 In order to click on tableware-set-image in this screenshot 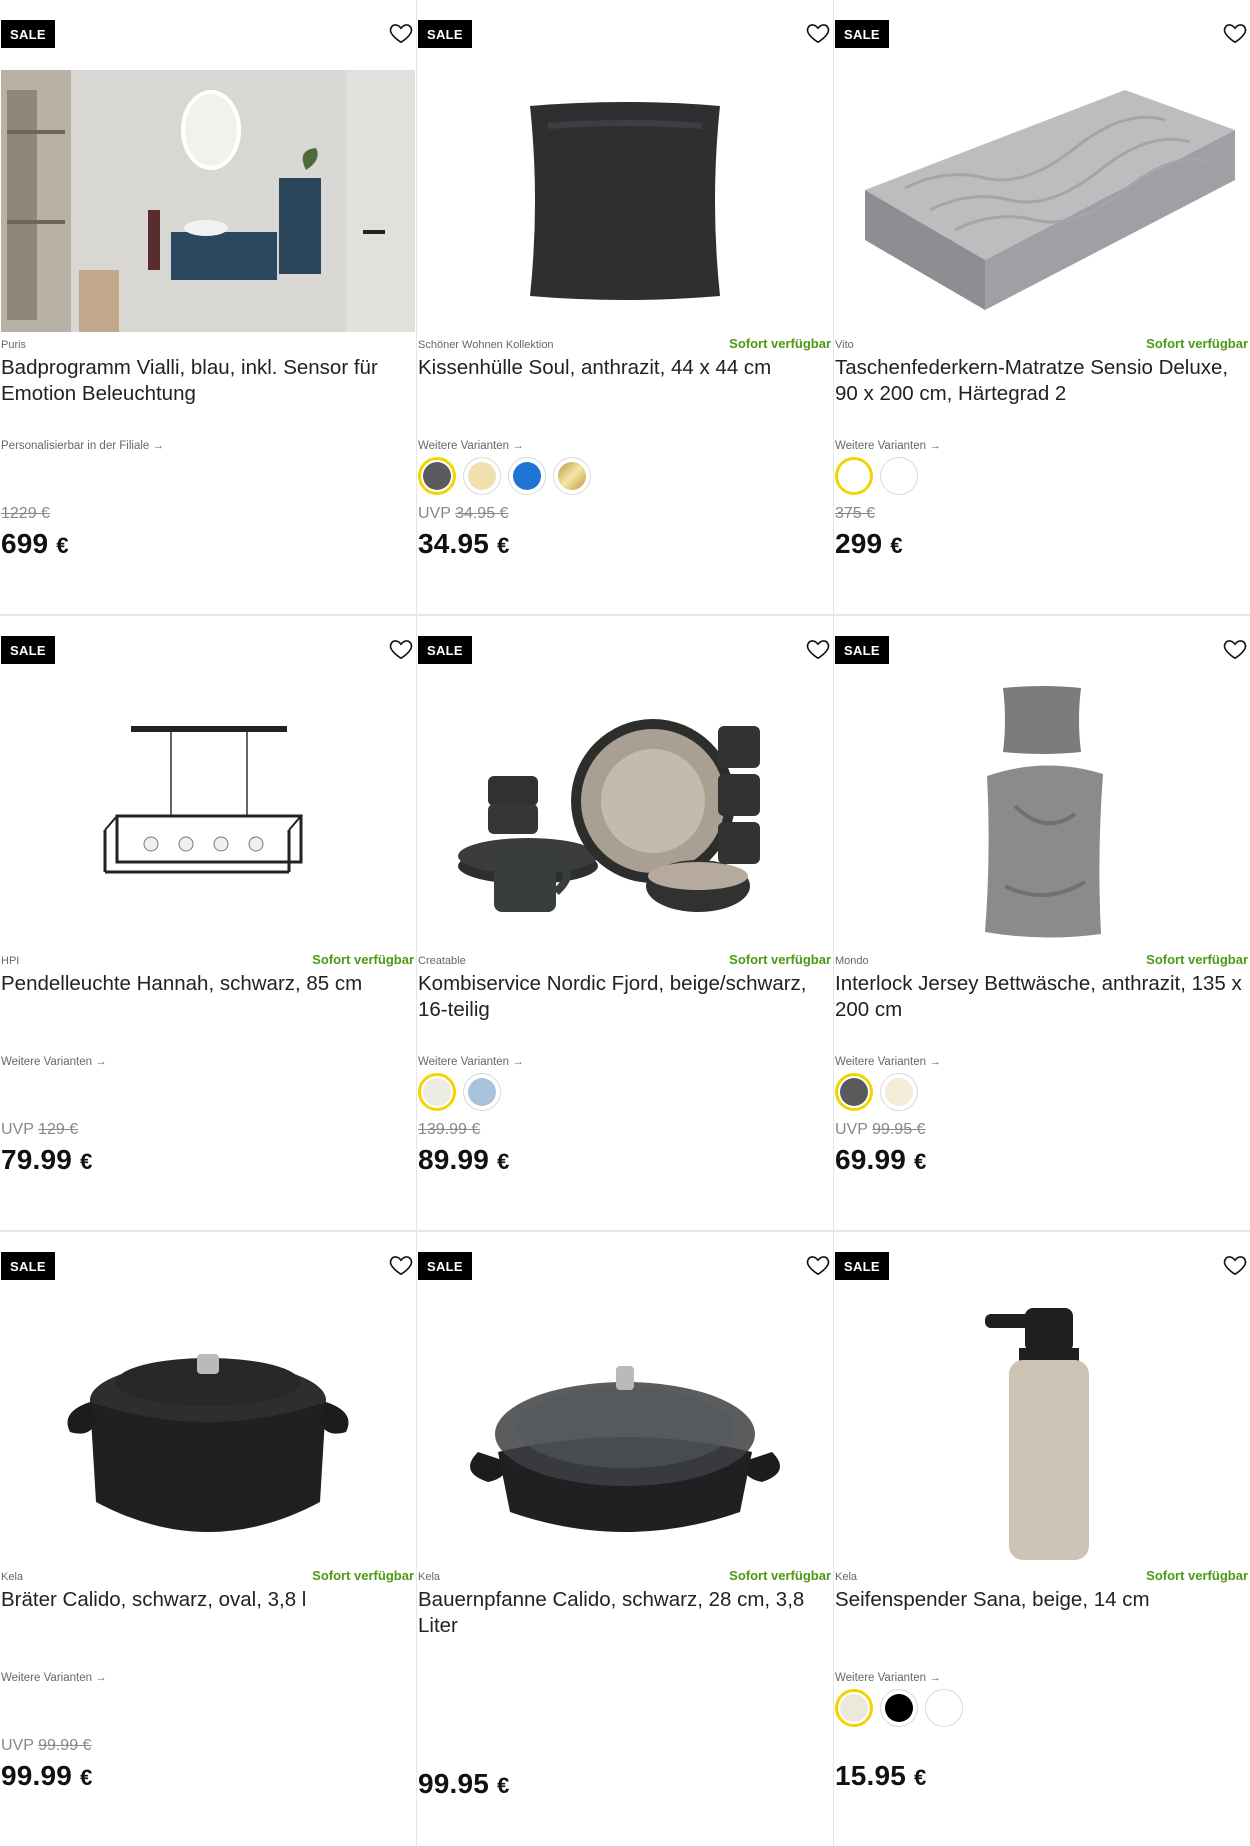, I will do `click(625, 817)`.